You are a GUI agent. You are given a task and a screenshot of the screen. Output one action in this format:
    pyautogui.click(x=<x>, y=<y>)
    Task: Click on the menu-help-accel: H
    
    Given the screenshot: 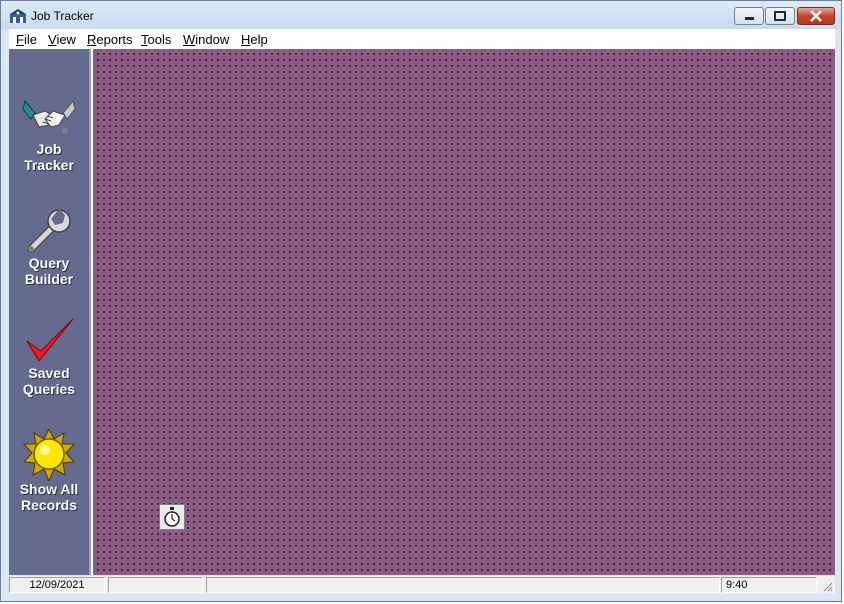 What is the action you would take?
    pyautogui.click(x=246, y=39)
    